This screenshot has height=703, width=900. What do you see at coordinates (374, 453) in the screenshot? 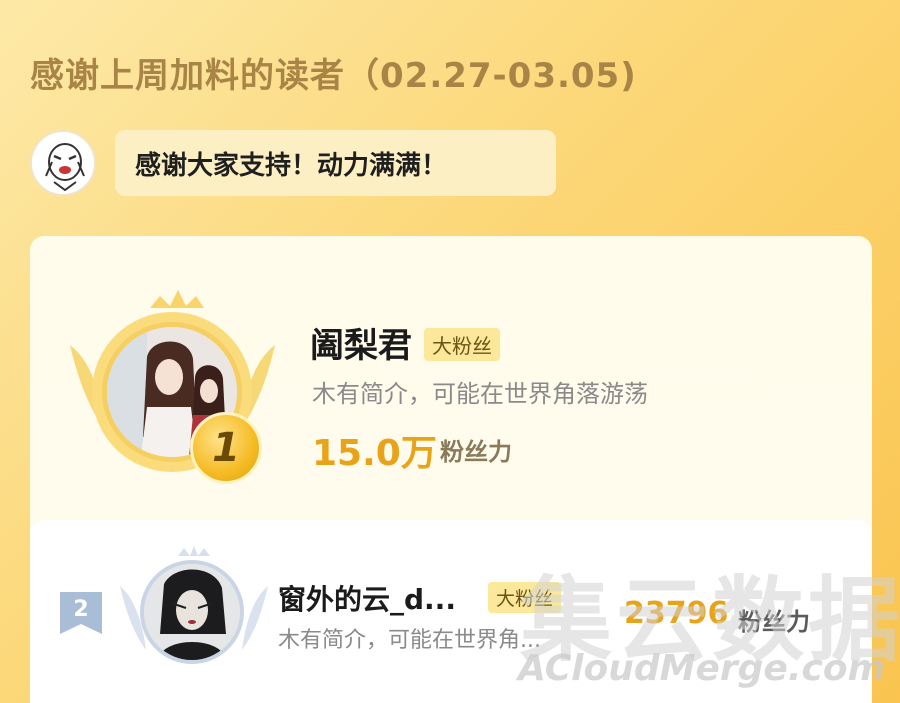
I see `rank-one-score: 15.0万` at bounding box center [374, 453].